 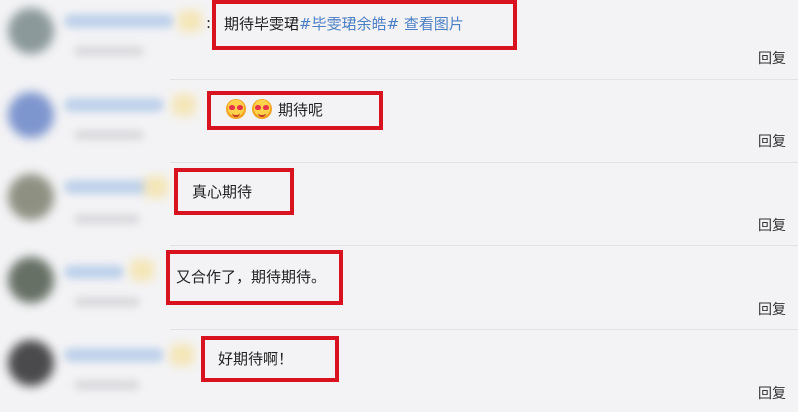 I want to click on view-image-link: 查看图片, so click(x=431, y=24).